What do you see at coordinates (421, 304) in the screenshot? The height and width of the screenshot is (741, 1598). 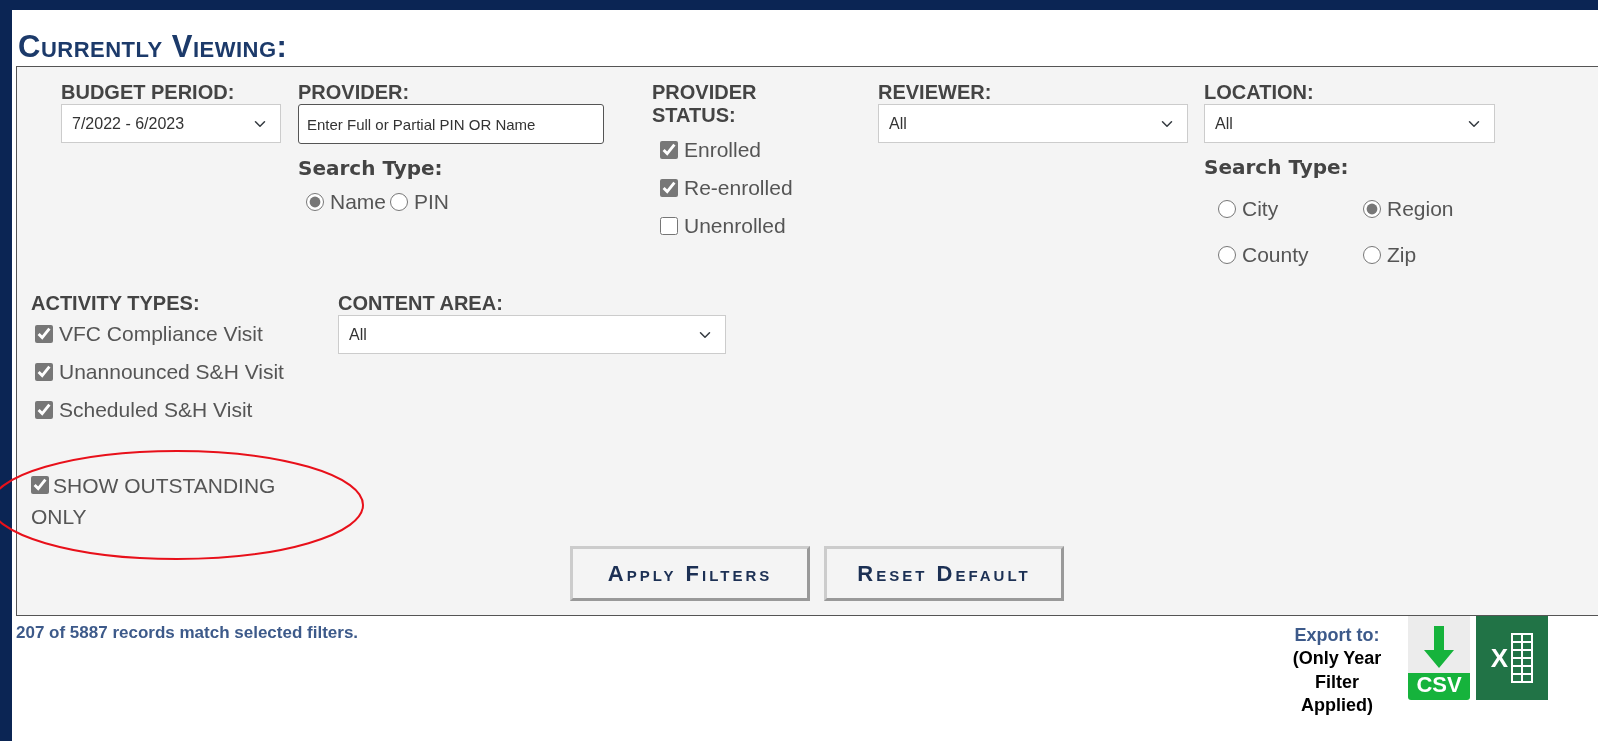 I see `field-label: CONTENT AREA:` at bounding box center [421, 304].